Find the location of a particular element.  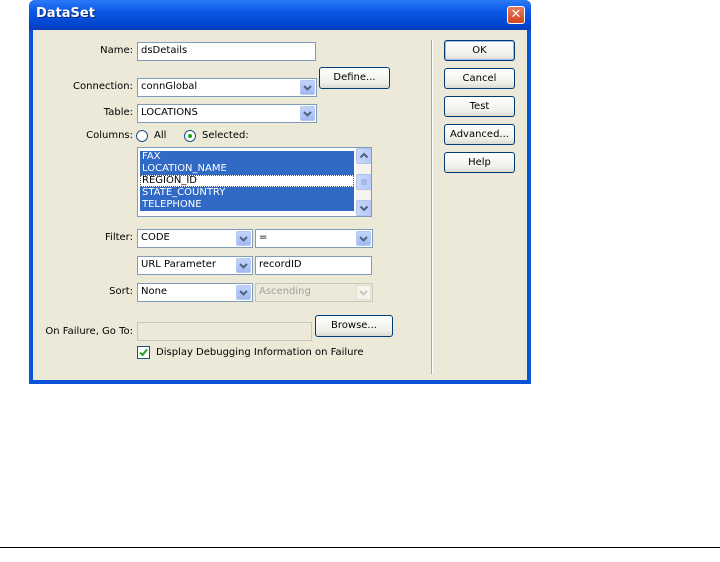

connection-label: Connection: is located at coordinates (103, 86).